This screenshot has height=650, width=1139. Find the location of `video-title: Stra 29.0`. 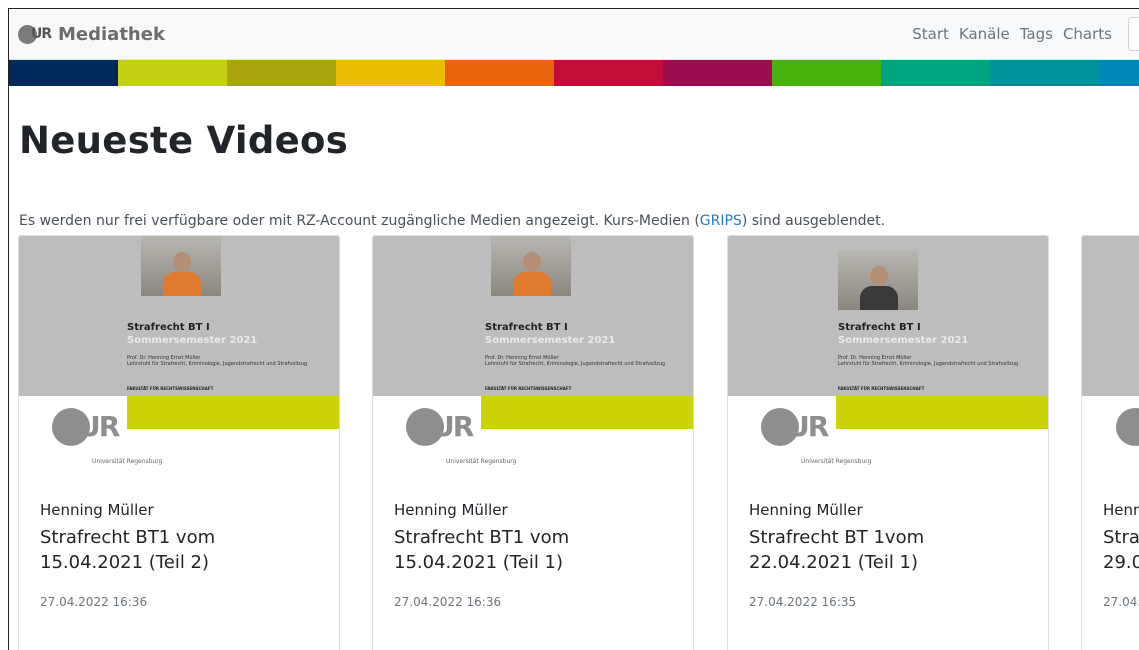

video-title: Stra 29.0 is located at coordinates (1121, 550).